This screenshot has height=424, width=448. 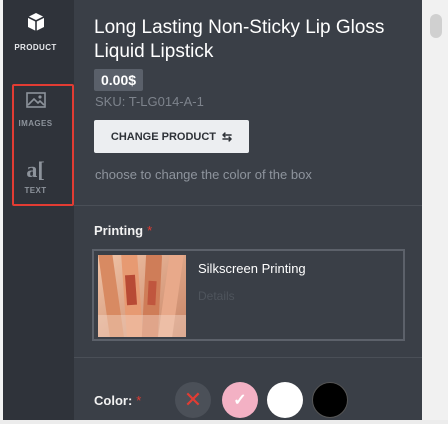 I want to click on page-bottom-edge, so click(x=224, y=422).